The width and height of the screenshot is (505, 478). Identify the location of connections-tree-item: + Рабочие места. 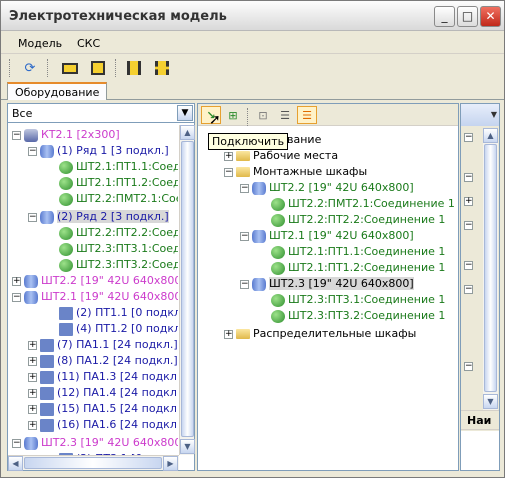
(281, 156).